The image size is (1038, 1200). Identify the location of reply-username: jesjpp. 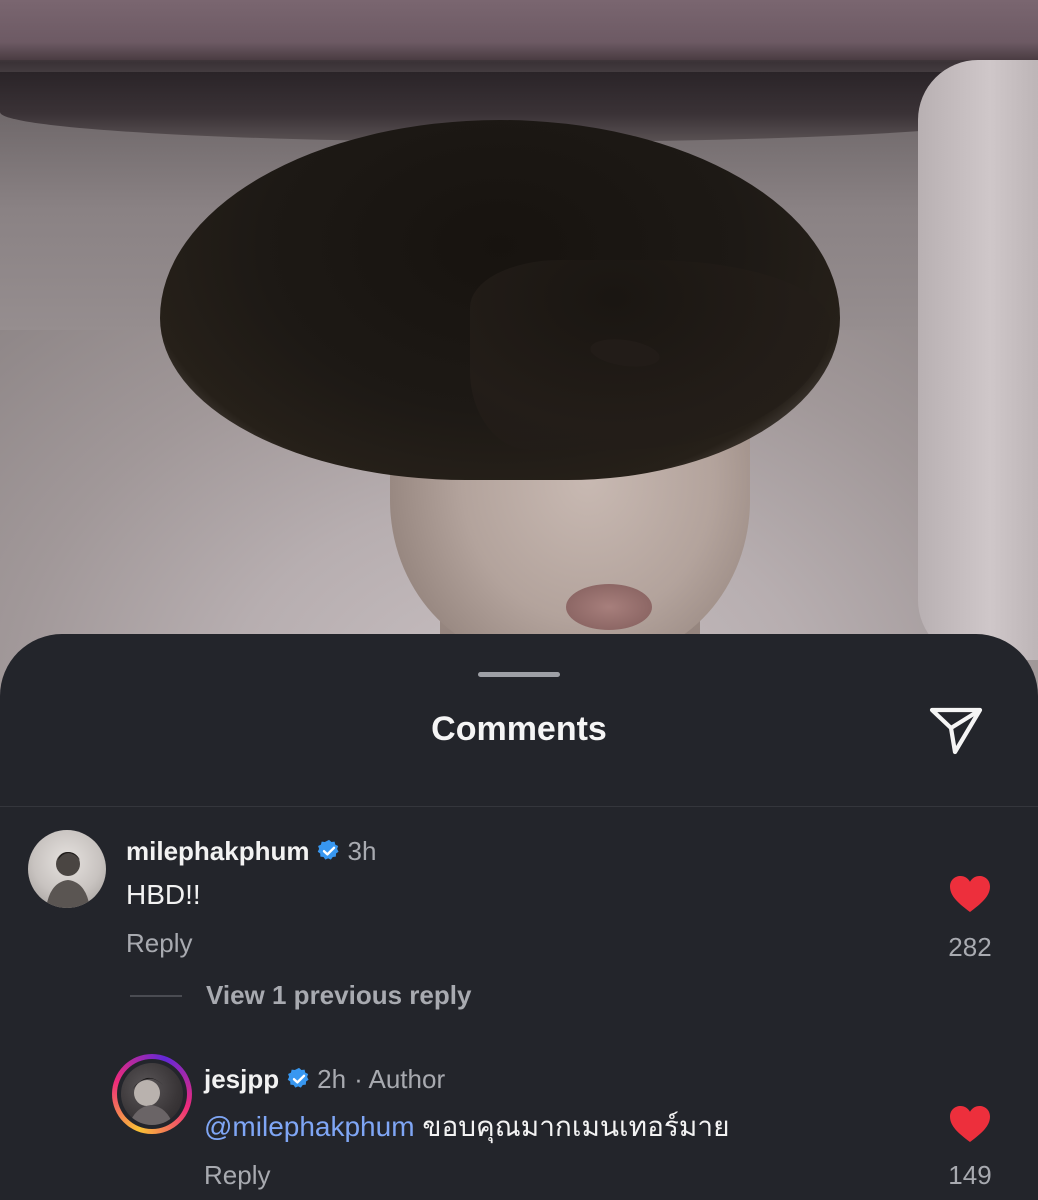
(241, 1079).